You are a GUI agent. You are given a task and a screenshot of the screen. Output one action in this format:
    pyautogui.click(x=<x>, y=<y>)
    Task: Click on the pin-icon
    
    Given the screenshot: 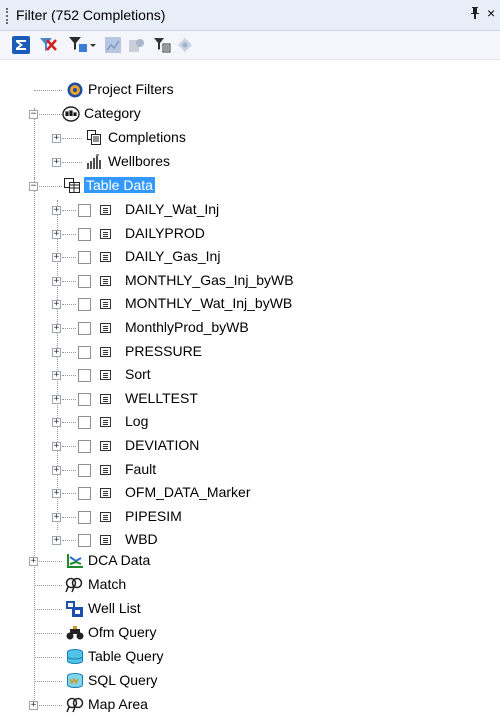 What is the action you would take?
    pyautogui.click(x=475, y=14)
    